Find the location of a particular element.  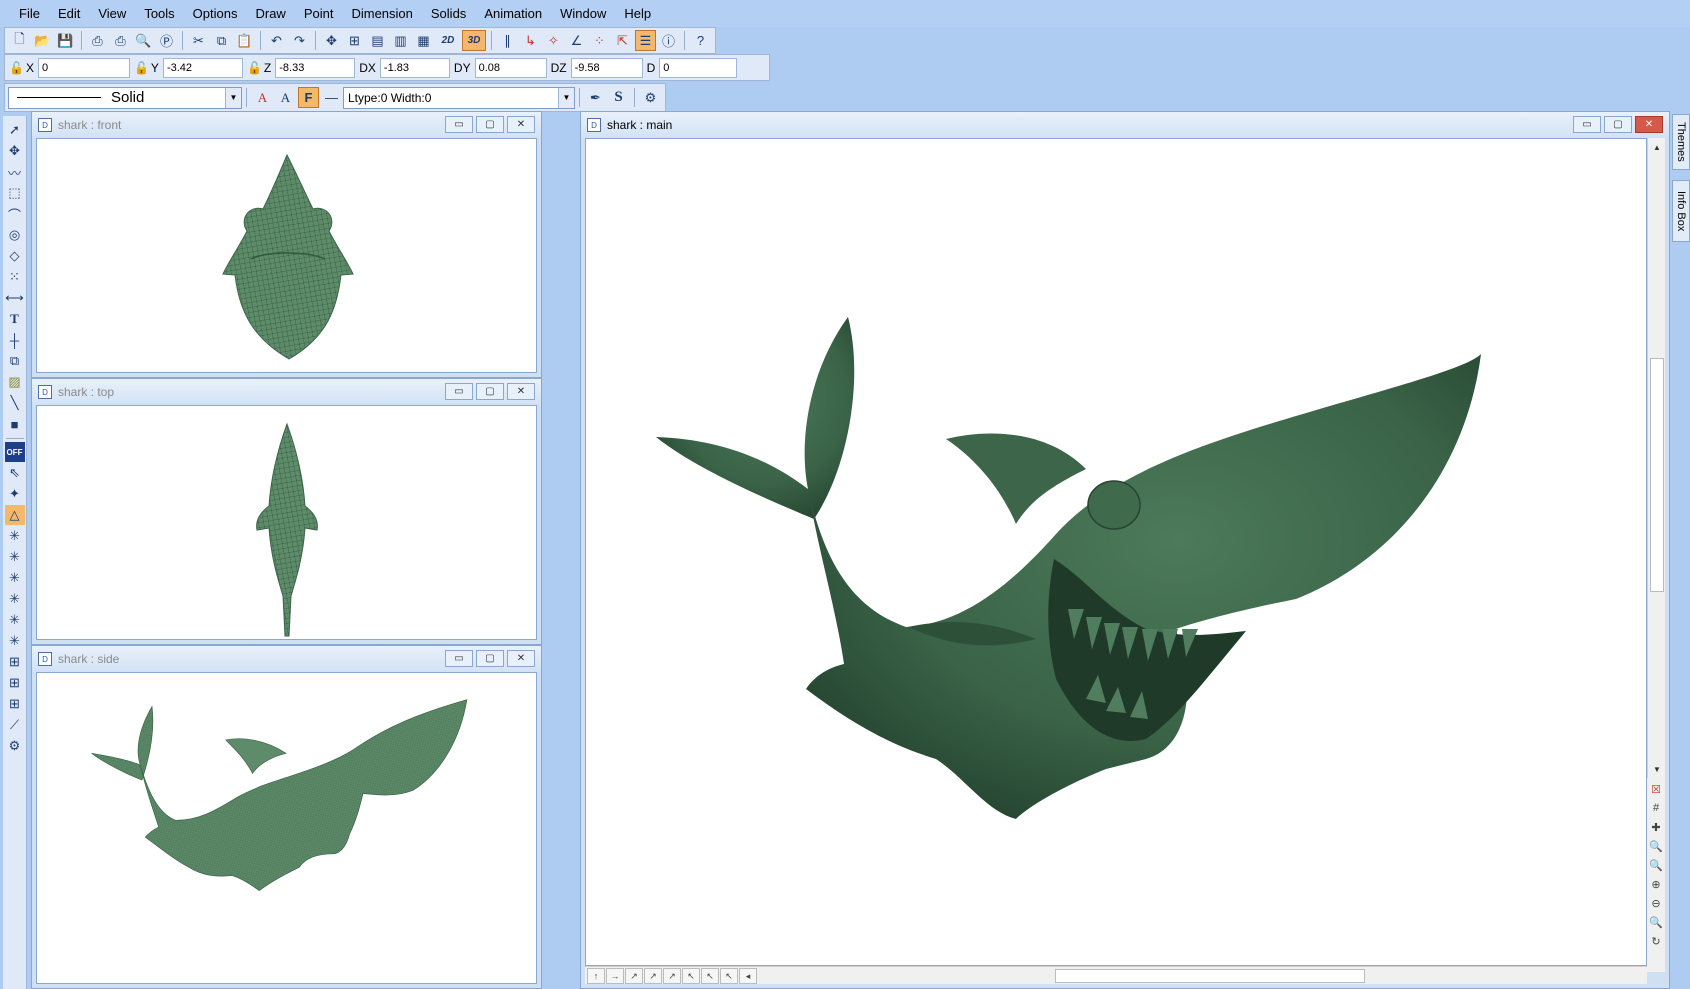

window-main-titlebar: D shark : main is located at coordinates (1125, 125).